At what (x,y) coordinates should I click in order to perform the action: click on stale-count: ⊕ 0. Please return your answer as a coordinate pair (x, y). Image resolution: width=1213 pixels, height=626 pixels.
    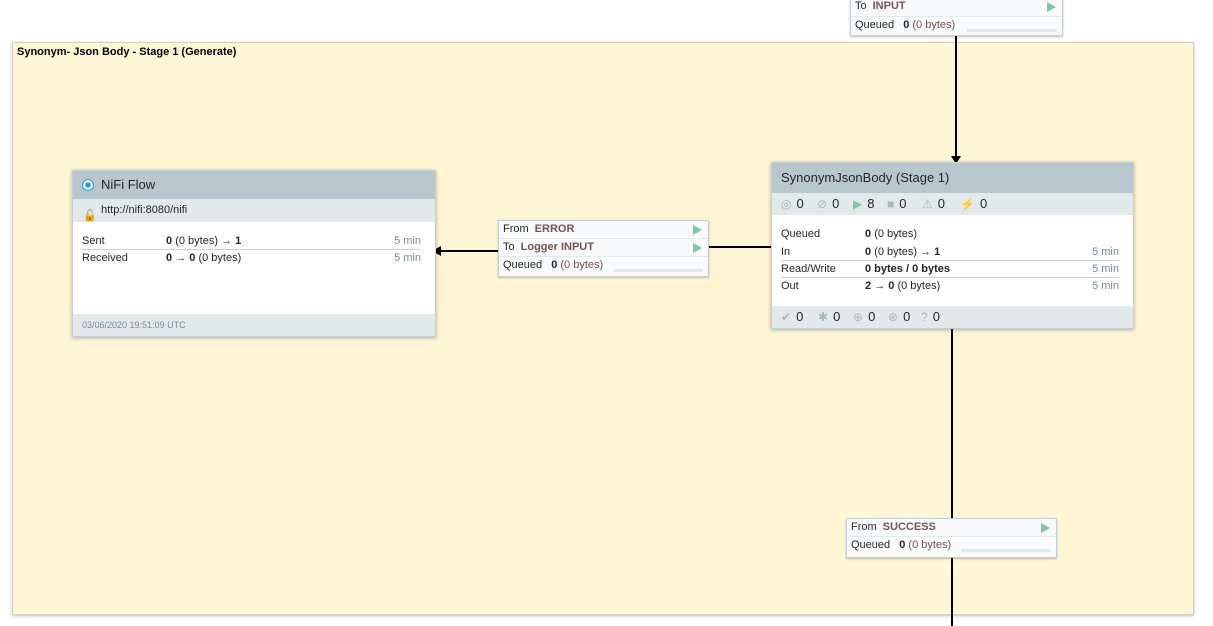
    Looking at the image, I should click on (864, 317).